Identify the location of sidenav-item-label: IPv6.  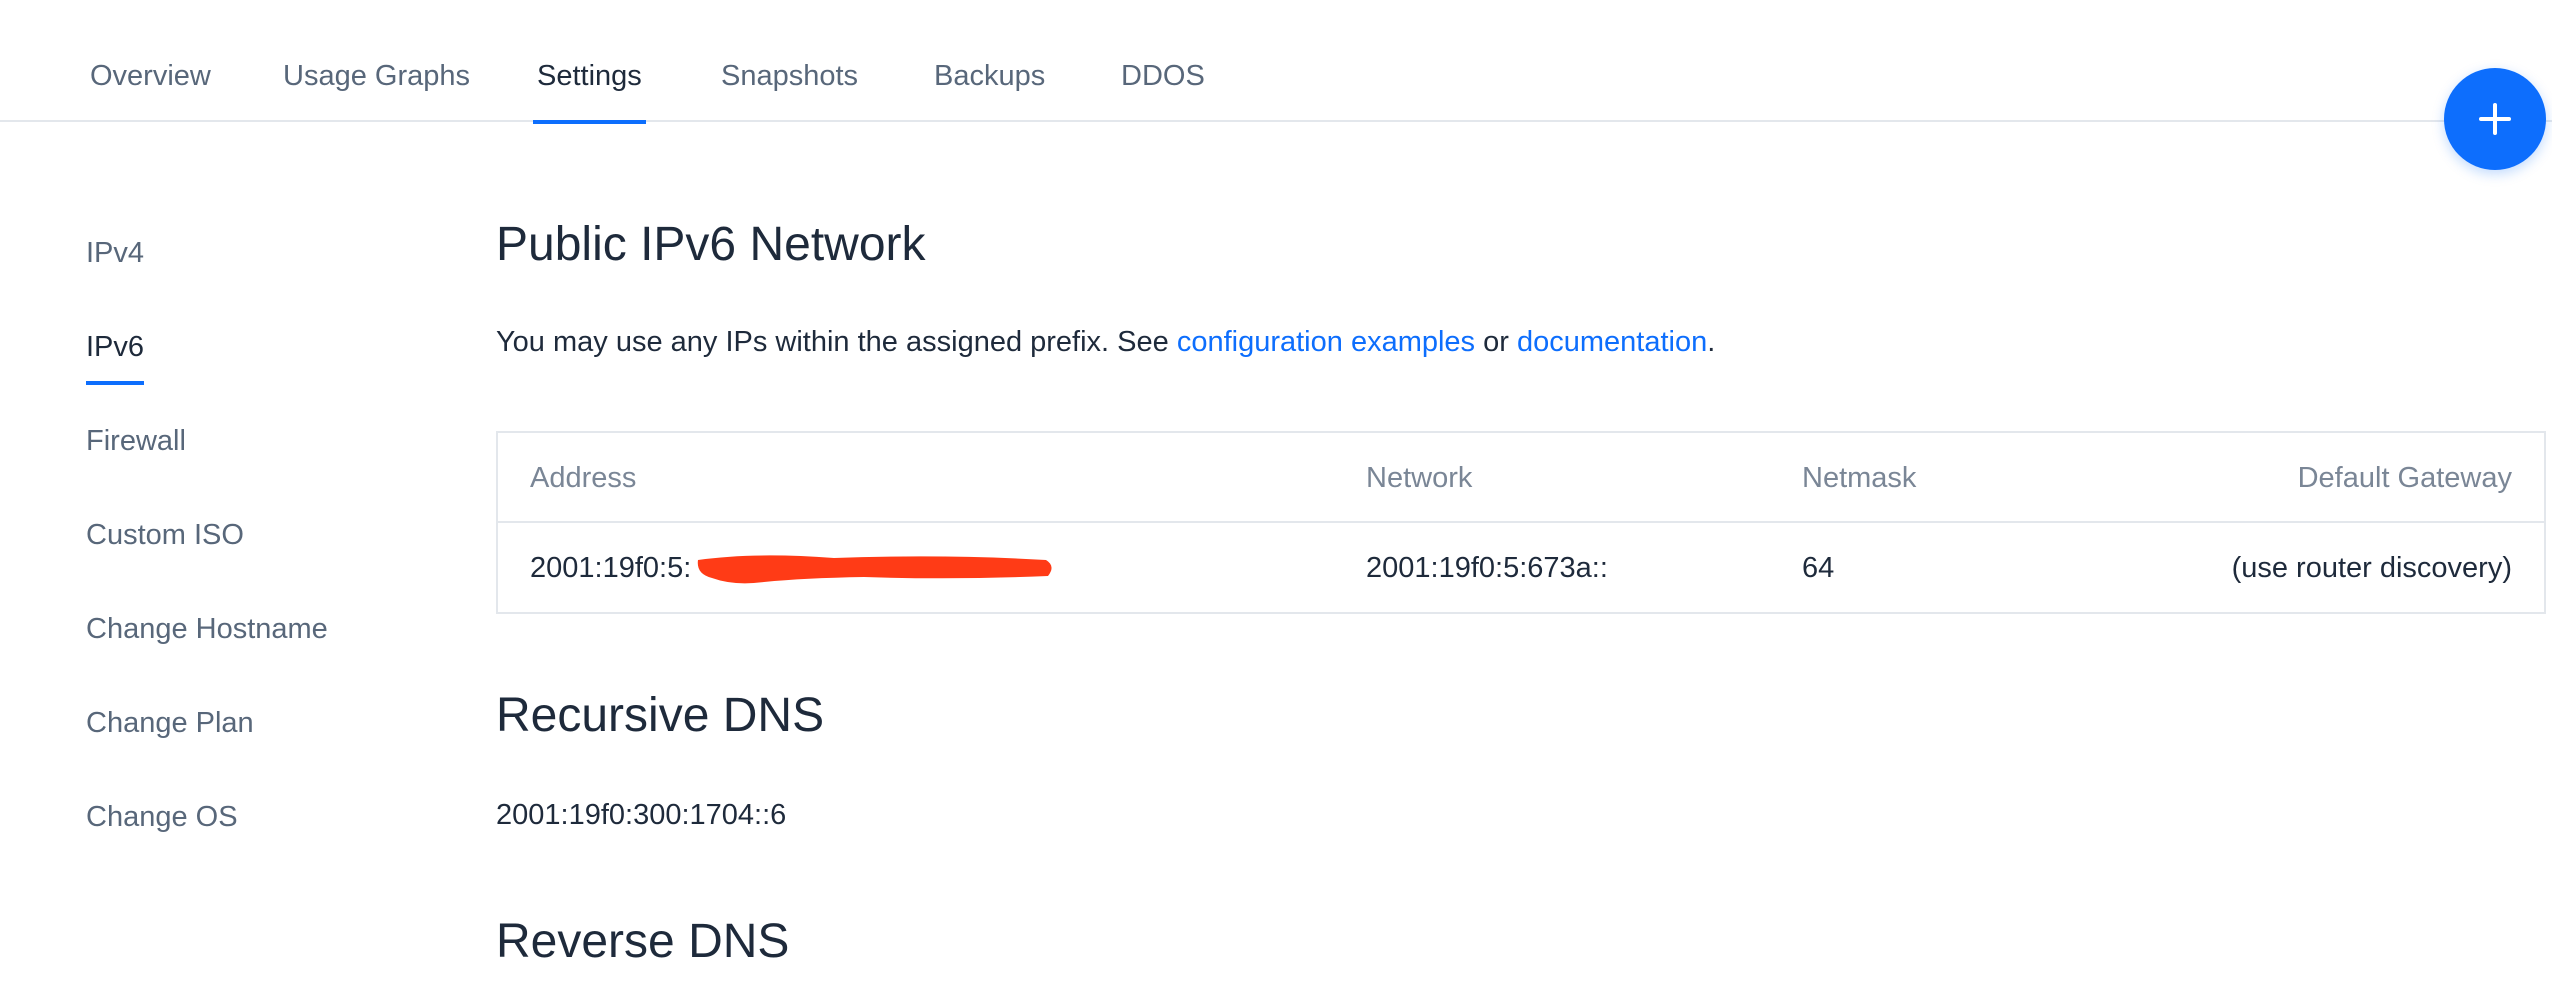
(115, 347).